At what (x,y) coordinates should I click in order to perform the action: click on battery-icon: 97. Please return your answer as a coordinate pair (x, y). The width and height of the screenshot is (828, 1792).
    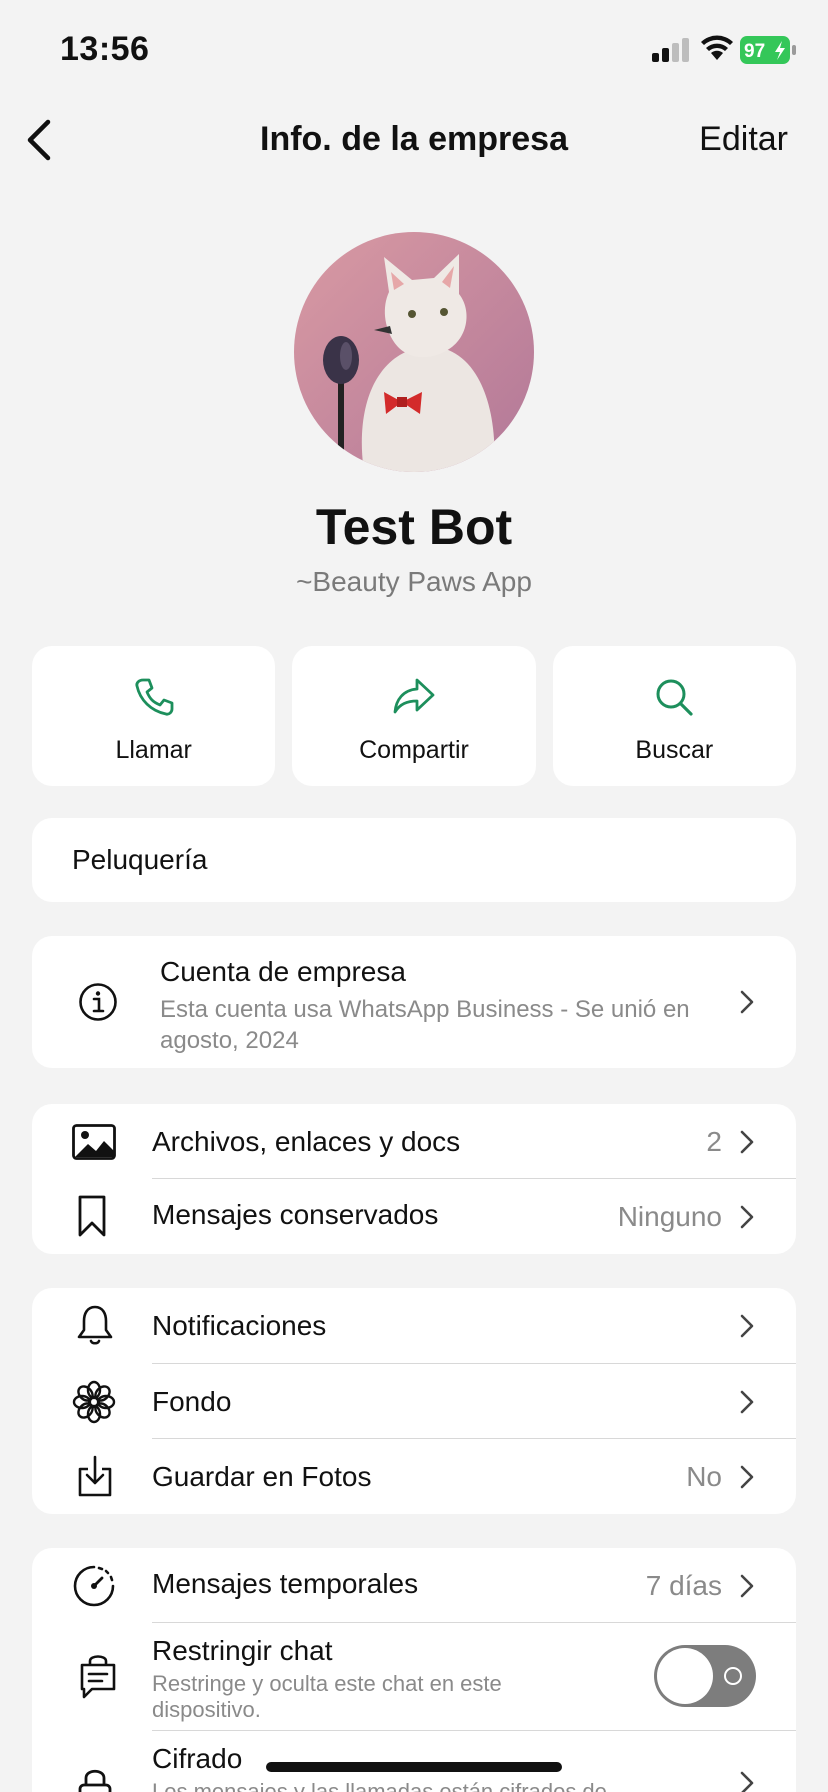
    Looking at the image, I should click on (768, 50).